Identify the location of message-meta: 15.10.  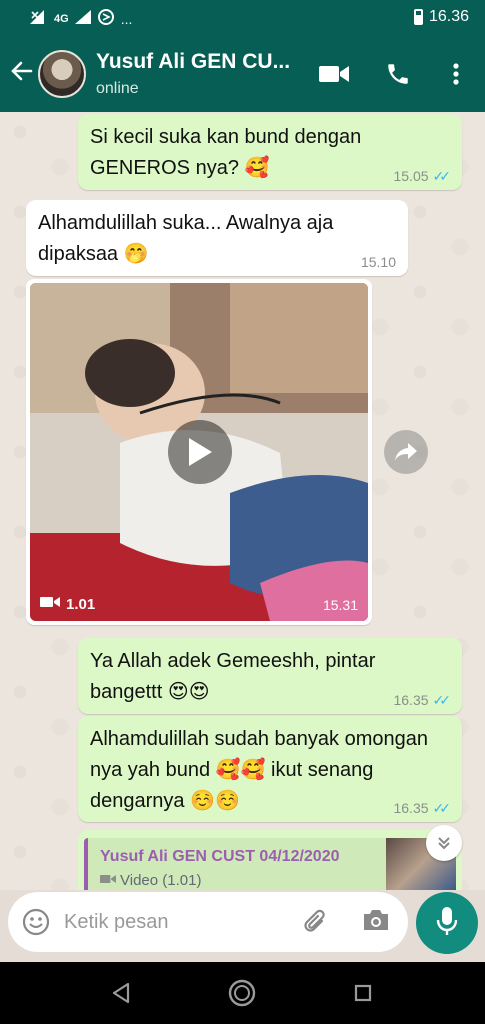
(378, 262).